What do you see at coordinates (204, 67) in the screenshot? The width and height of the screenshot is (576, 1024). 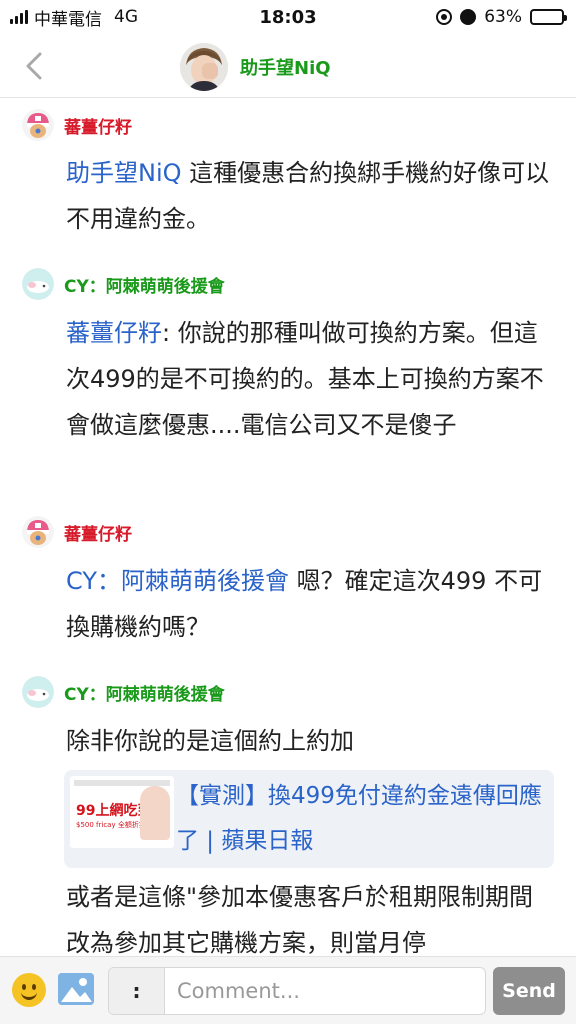 I see `profile-avatar` at bounding box center [204, 67].